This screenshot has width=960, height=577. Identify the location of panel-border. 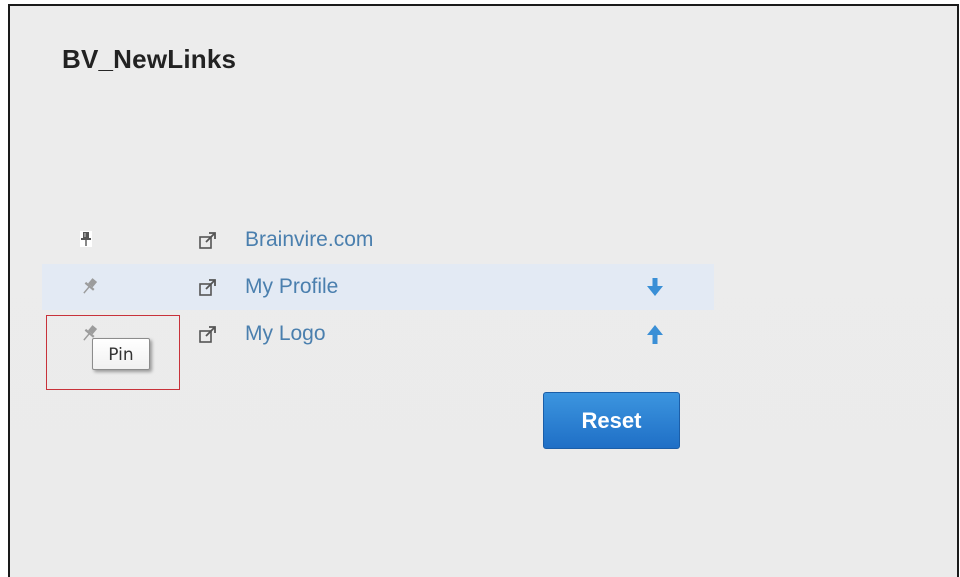
(958, 290).